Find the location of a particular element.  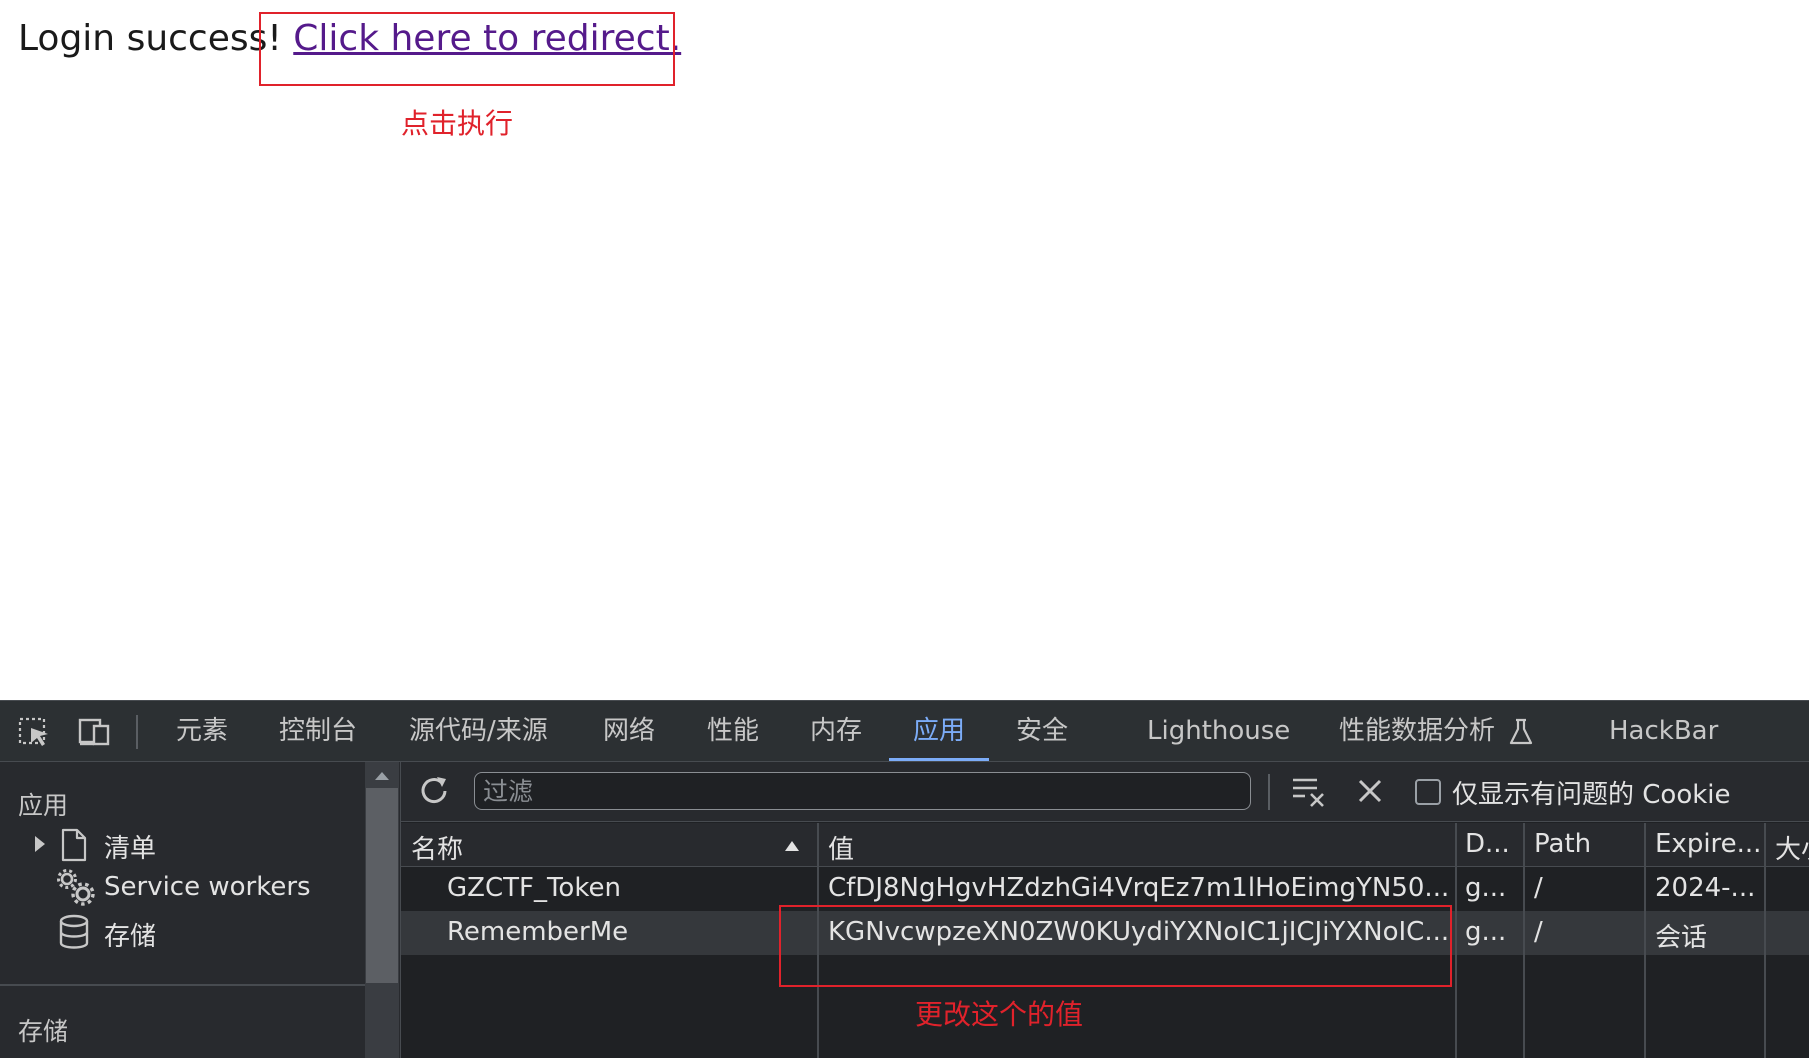

annotation-change-text: 更改这个的值 is located at coordinates (999, 1014).